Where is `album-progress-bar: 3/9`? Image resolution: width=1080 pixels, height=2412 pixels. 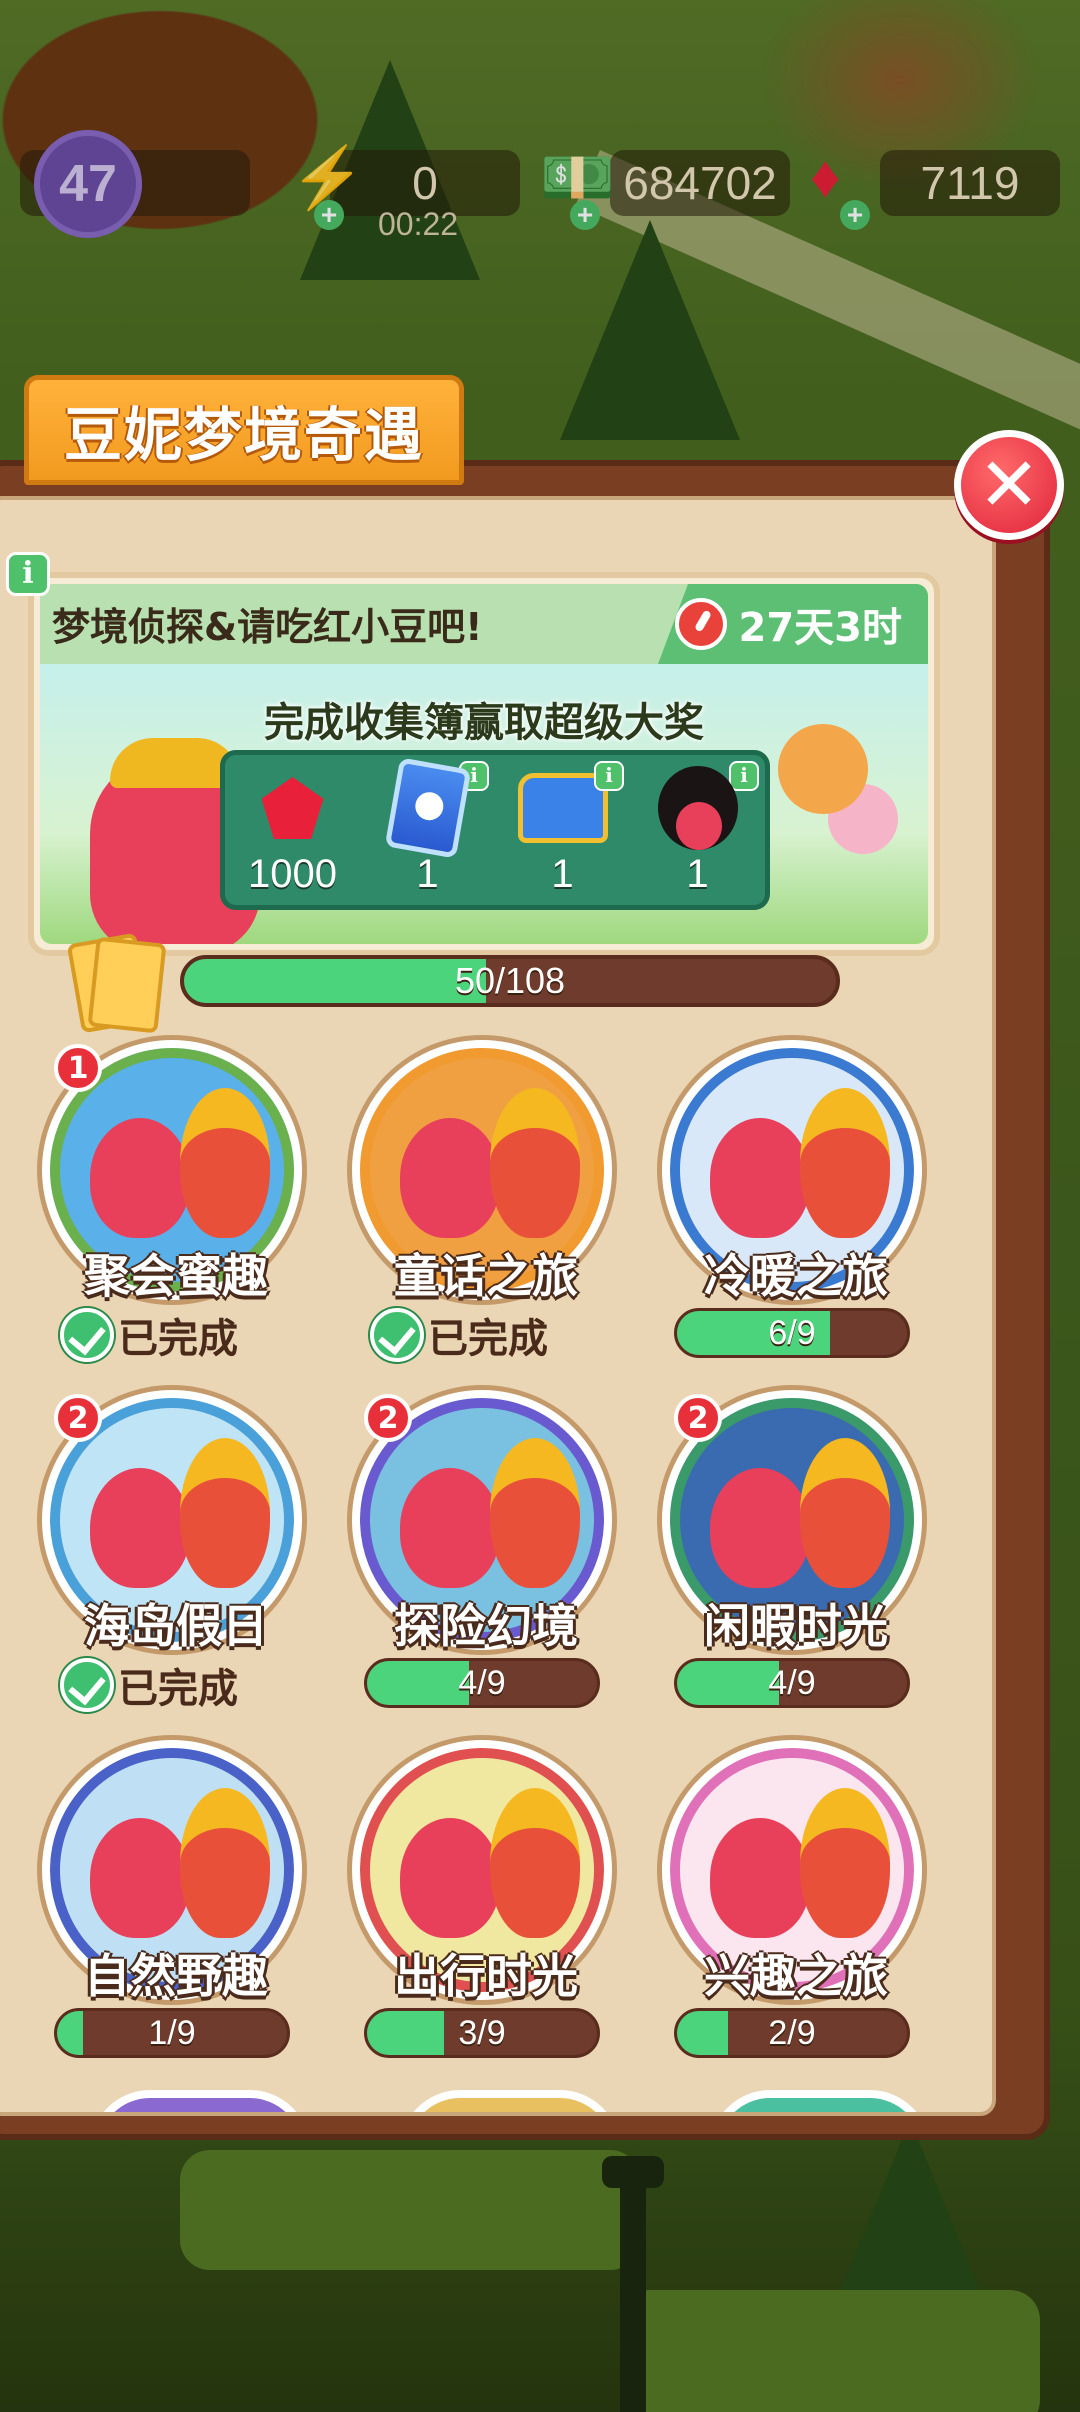 album-progress-bar: 3/9 is located at coordinates (482, 2033).